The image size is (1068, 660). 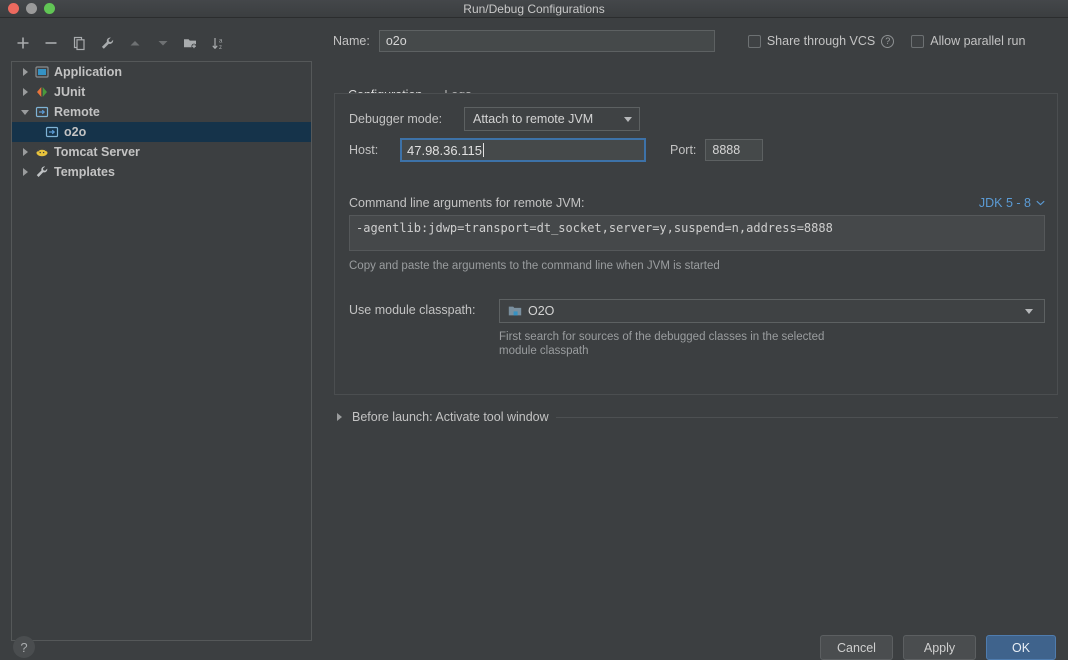 What do you see at coordinates (734, 150) in the screenshot?
I see `port-input: 8888` at bounding box center [734, 150].